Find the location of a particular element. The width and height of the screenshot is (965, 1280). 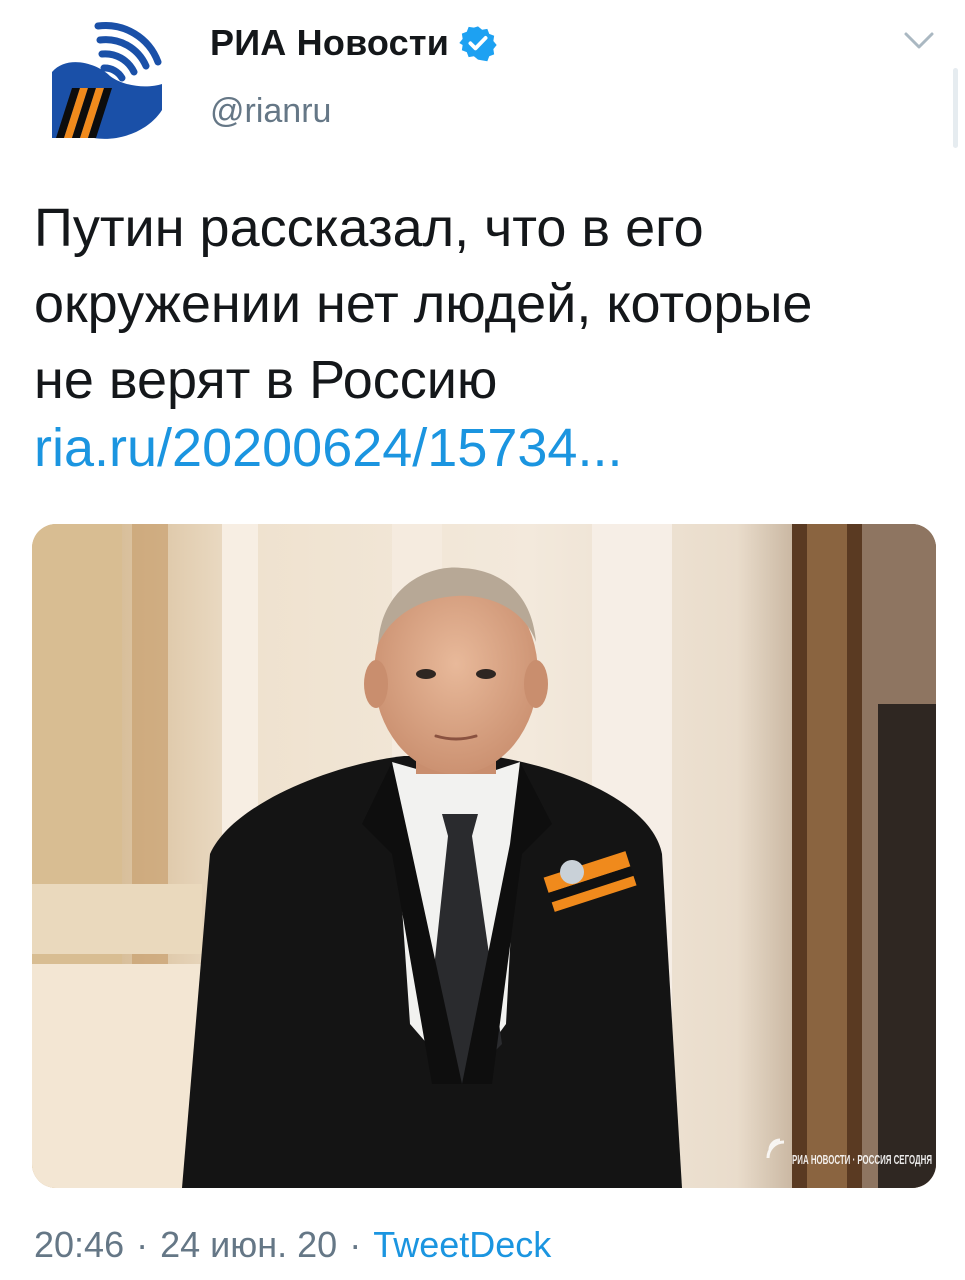

chevron-down-icon is located at coordinates (919, 41).